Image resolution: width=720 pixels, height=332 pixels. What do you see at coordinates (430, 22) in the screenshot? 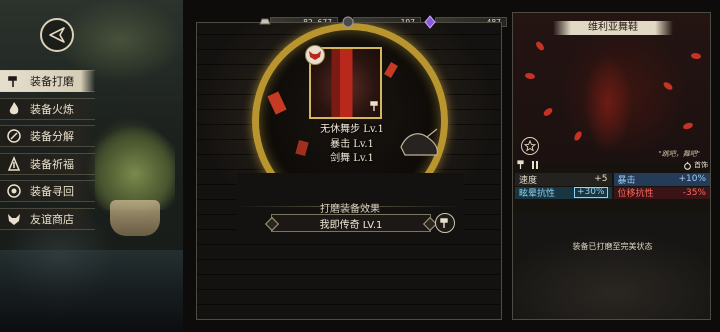
I see `purple-crystal-icon` at bounding box center [430, 22].